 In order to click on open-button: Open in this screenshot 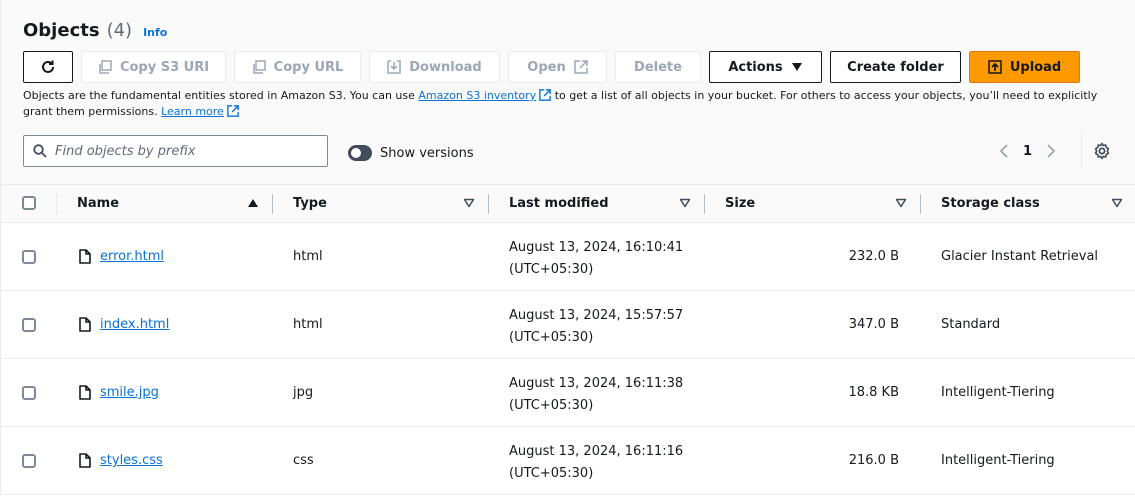, I will do `click(557, 67)`.